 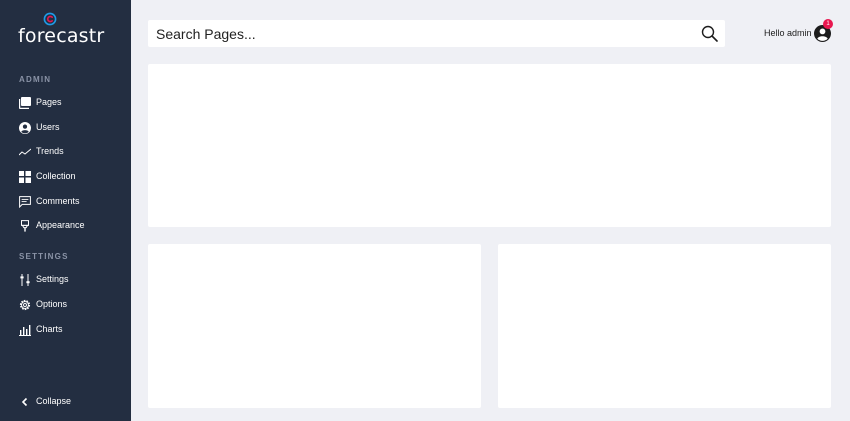 I want to click on brush-icon, so click(x=24, y=225).